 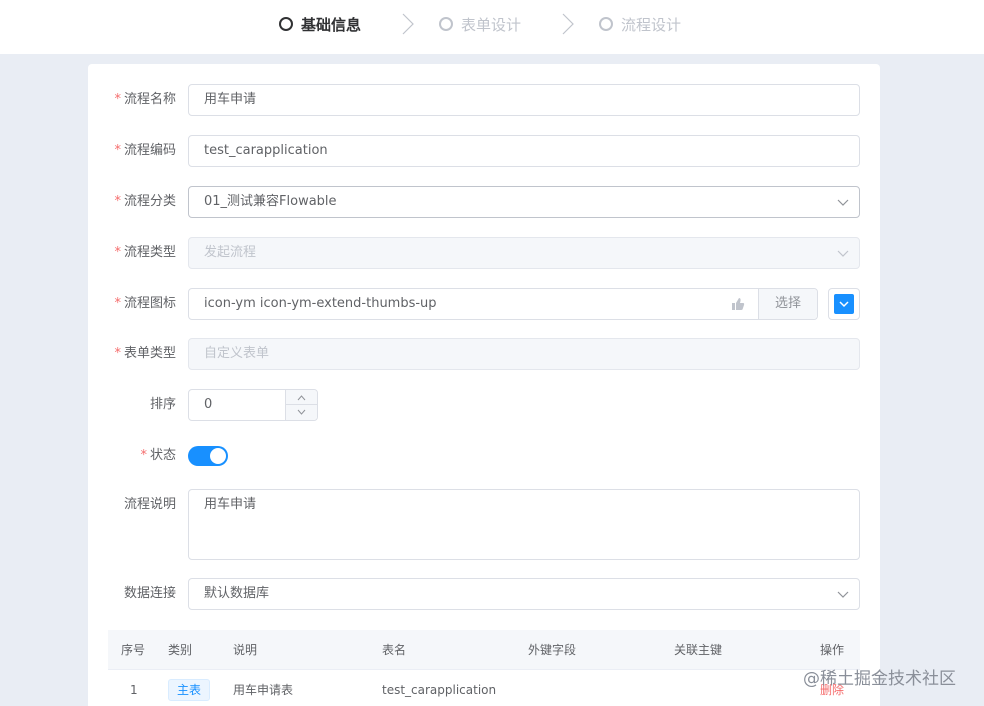 What do you see at coordinates (149, 593) in the screenshot?
I see `db-link-label: 数据连接` at bounding box center [149, 593].